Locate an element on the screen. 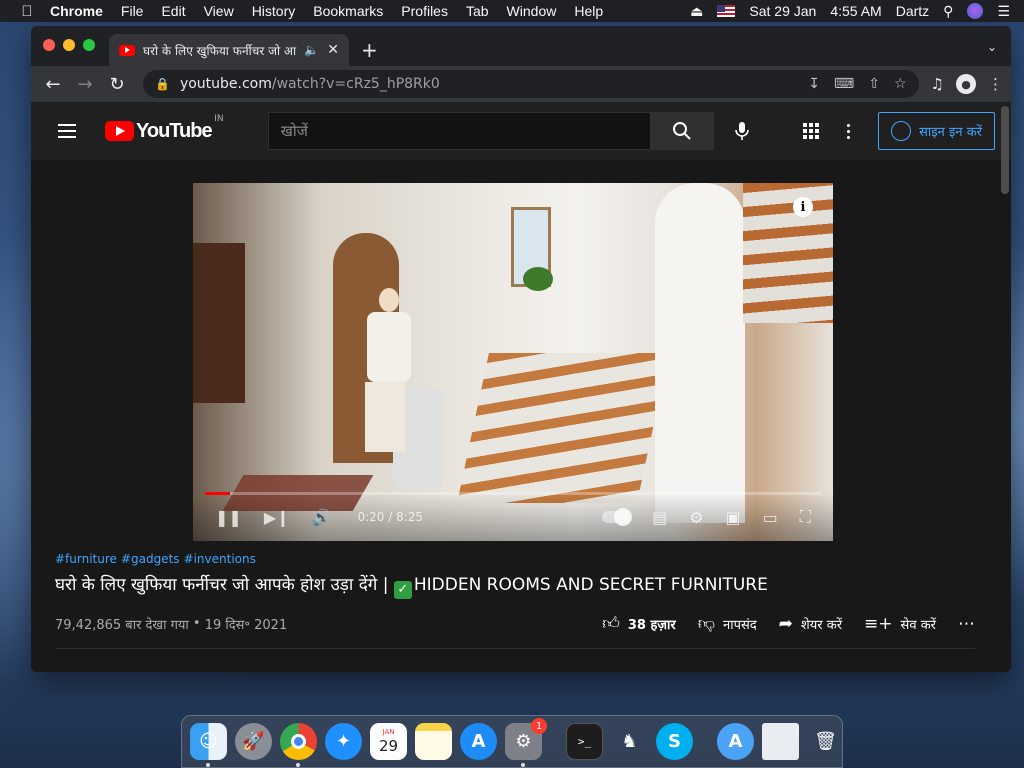 Image resolution: width=1024 pixels, height=768 pixels. menu-app-name: Chrome is located at coordinates (76, 11).